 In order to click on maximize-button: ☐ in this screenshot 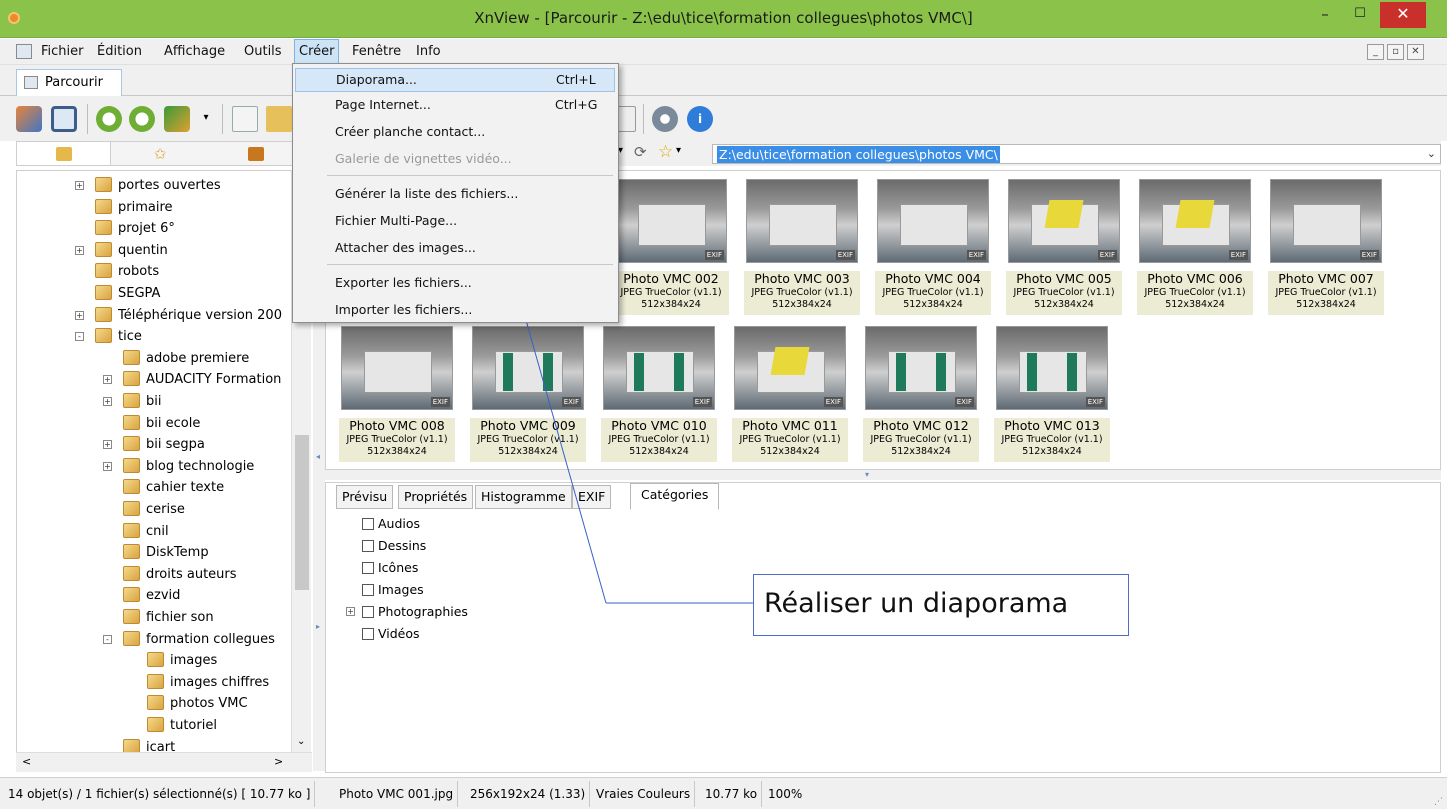, I will do `click(1360, 15)`.